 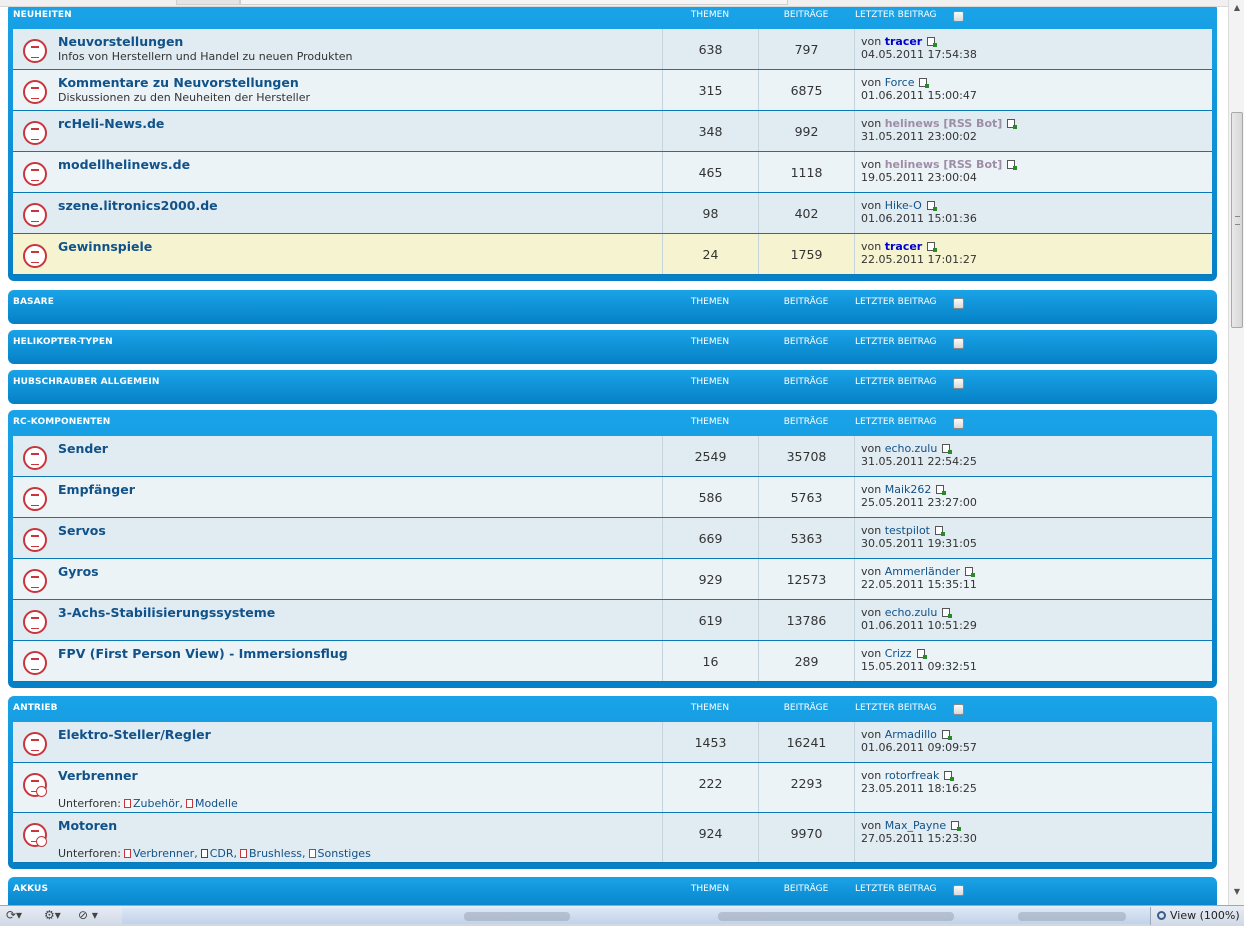 I want to click on posts-count-cell: 35708, so click(x=806, y=456).